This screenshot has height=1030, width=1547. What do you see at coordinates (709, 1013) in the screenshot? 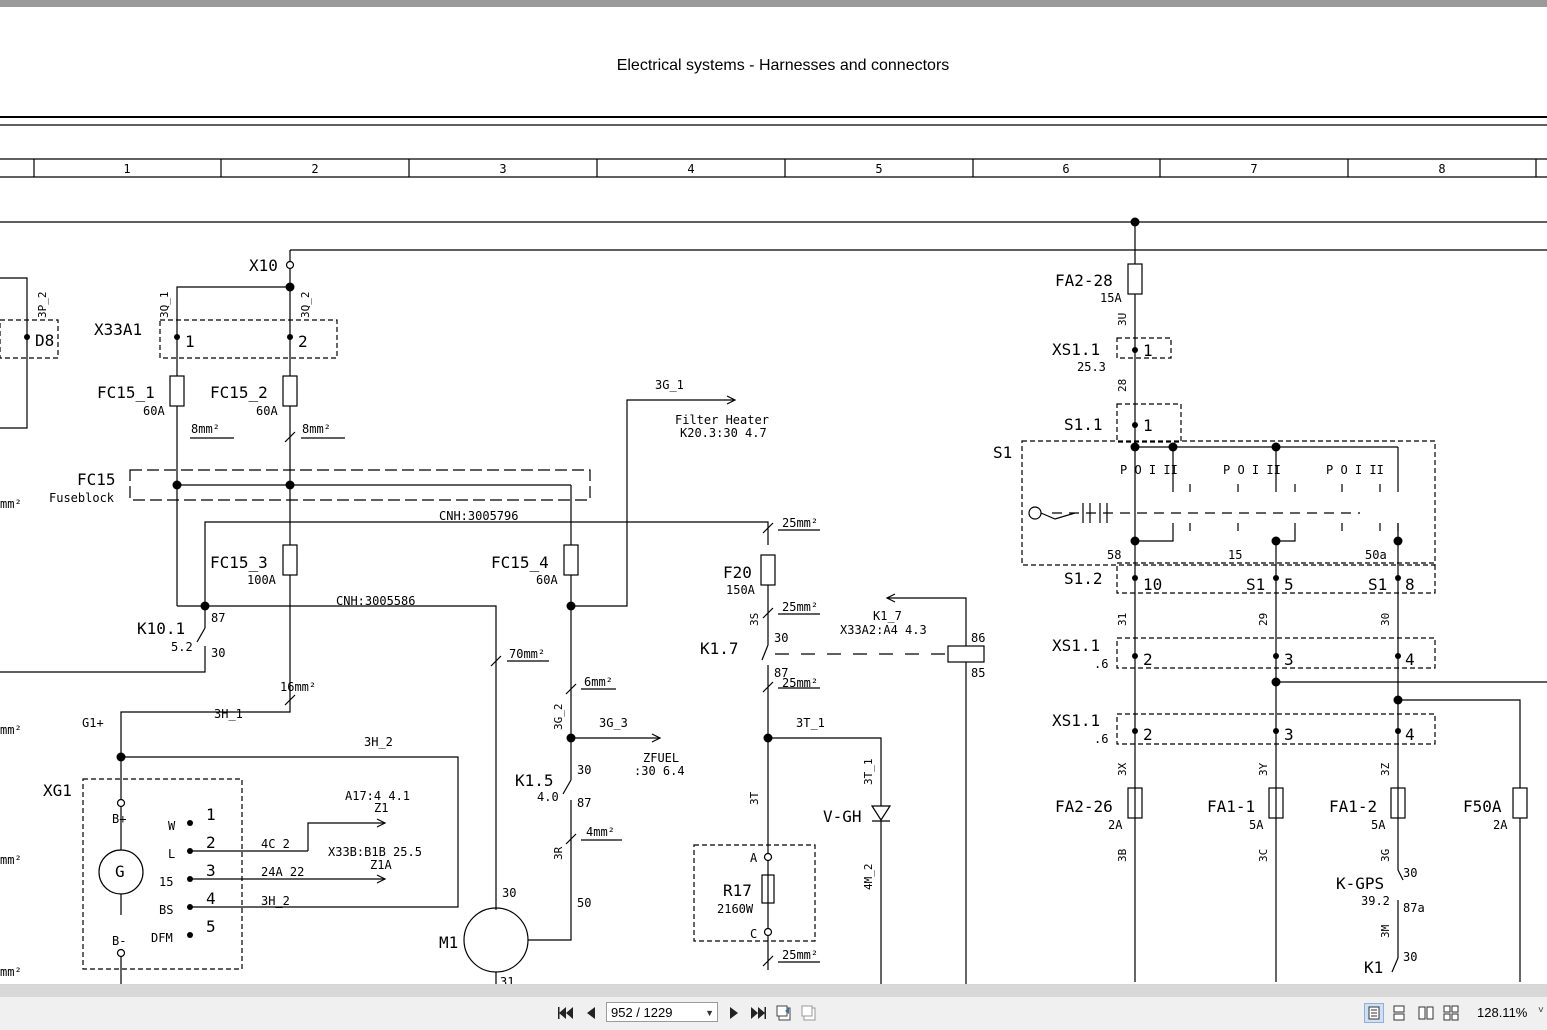
I see `chevron-down-icon: ▼` at bounding box center [709, 1013].